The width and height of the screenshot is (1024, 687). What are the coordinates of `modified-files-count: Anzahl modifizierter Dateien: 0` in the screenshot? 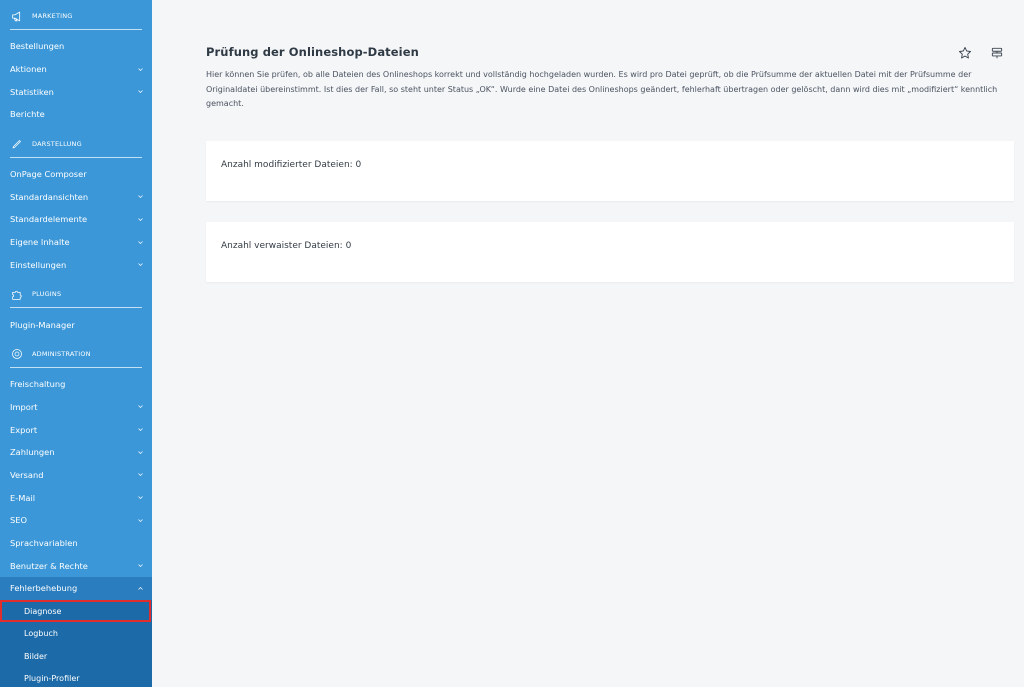 It's located at (291, 165).